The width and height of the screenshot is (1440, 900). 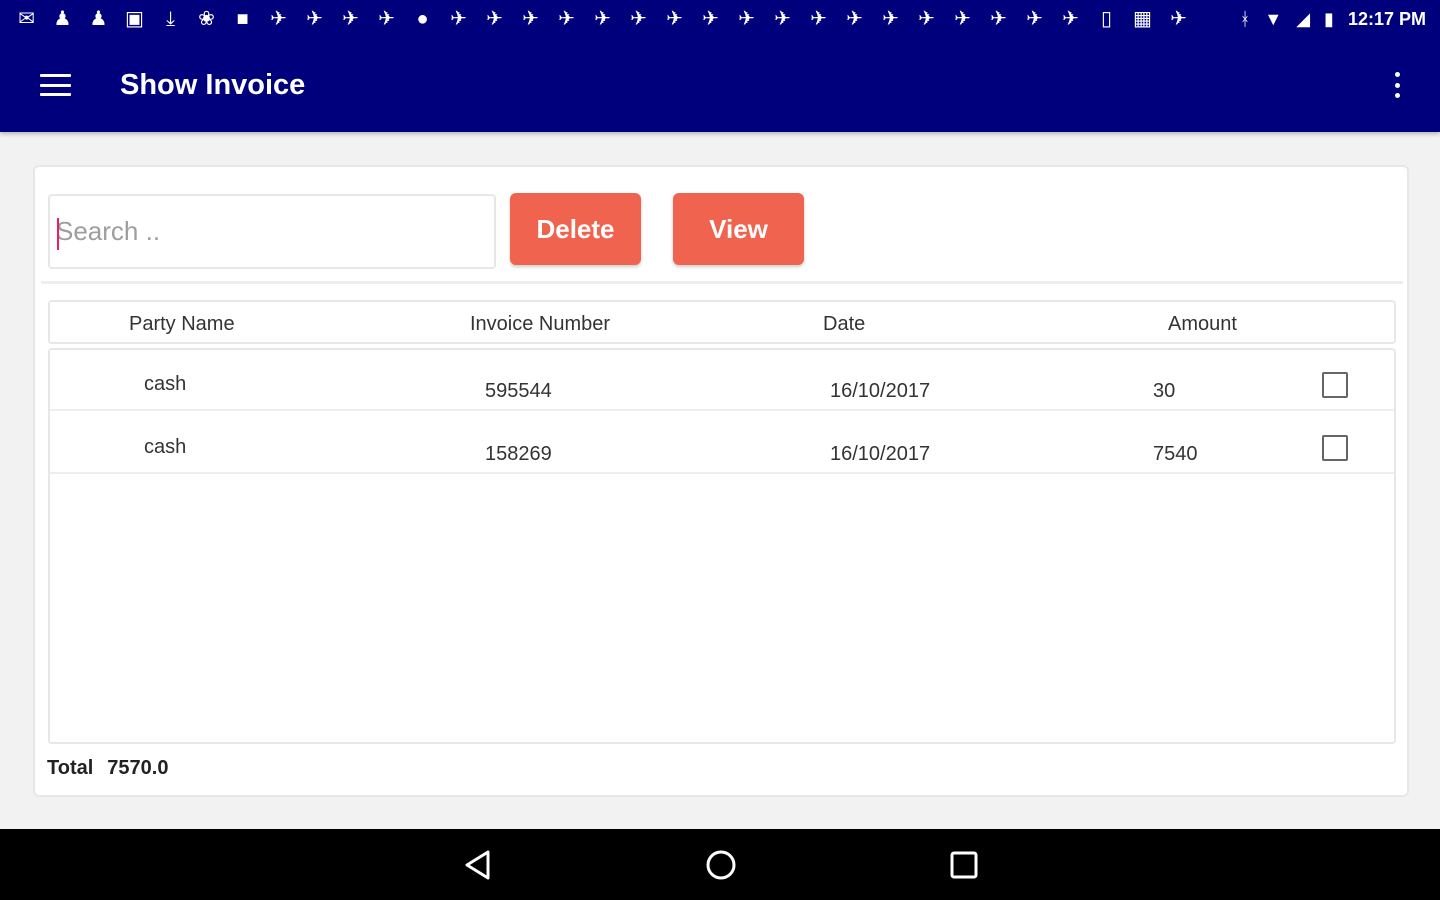 What do you see at coordinates (1164, 391) in the screenshot?
I see `cell-amount: 30` at bounding box center [1164, 391].